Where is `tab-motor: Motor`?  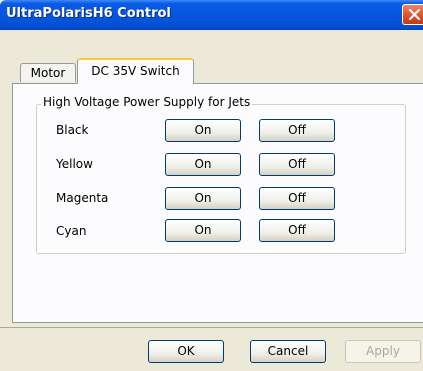
tab-motor: Motor is located at coordinates (48, 72).